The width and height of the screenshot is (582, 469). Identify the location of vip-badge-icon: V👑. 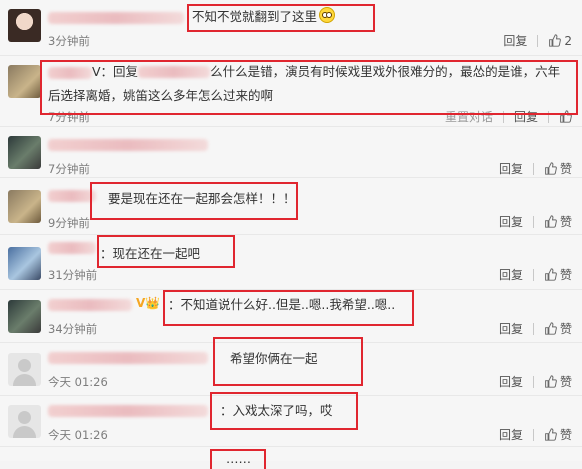
(148, 303).